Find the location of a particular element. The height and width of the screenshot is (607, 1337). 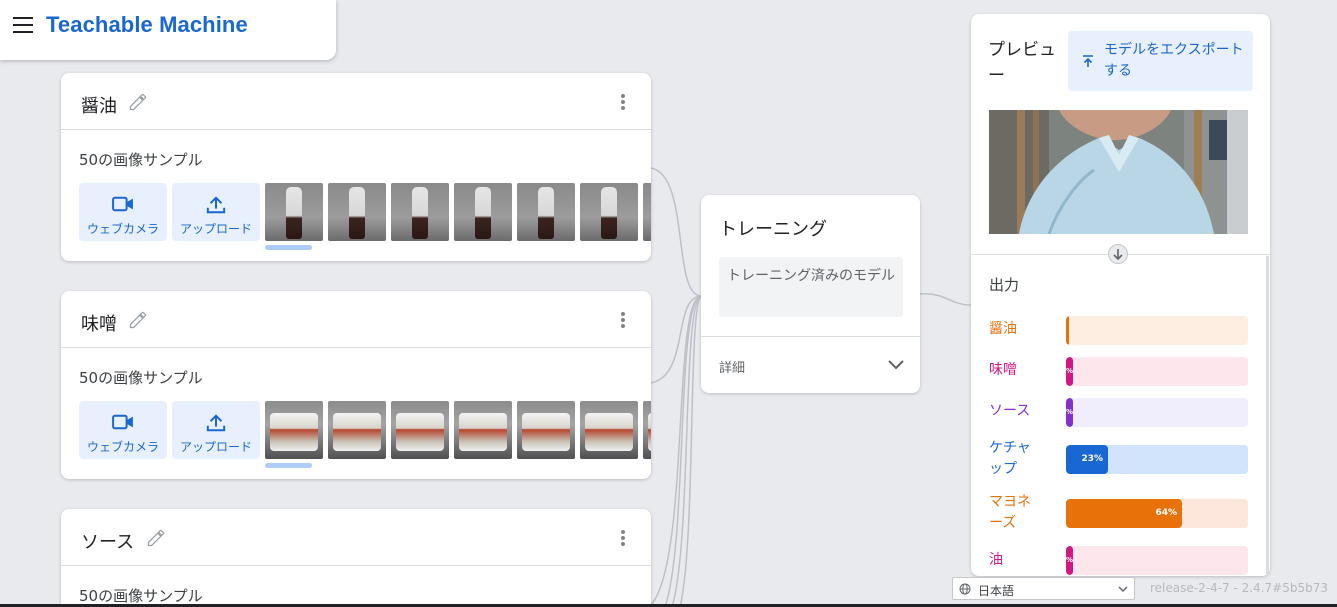

webcam-preview is located at coordinates (1118, 172).